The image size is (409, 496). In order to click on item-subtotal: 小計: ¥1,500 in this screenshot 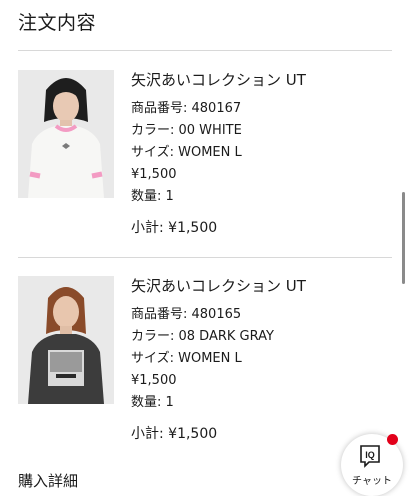, I will do `click(174, 228)`.